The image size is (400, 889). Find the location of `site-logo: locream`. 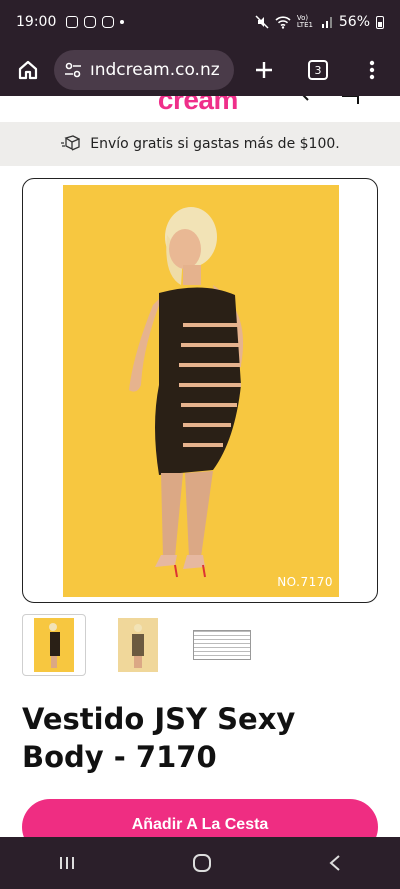

site-logo: locream is located at coordinates (194, 106).